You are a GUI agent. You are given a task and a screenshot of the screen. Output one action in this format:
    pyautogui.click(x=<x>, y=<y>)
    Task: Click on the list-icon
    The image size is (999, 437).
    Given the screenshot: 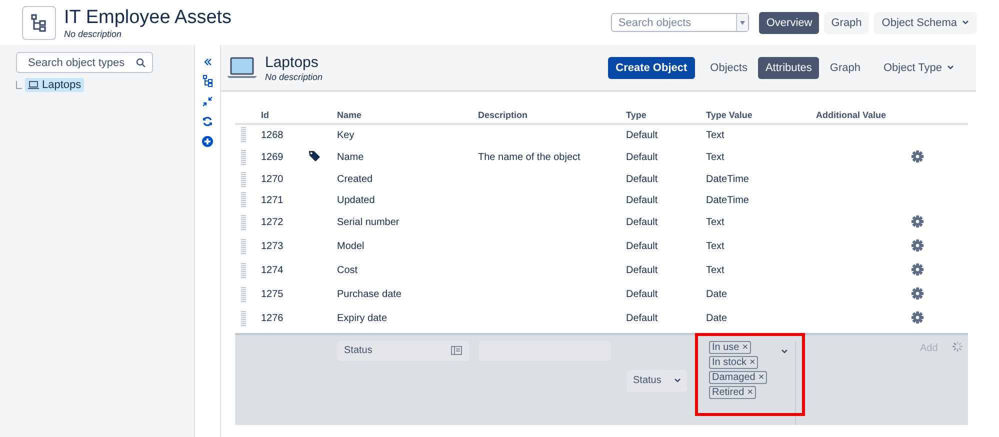 What is the action you would take?
    pyautogui.click(x=456, y=350)
    